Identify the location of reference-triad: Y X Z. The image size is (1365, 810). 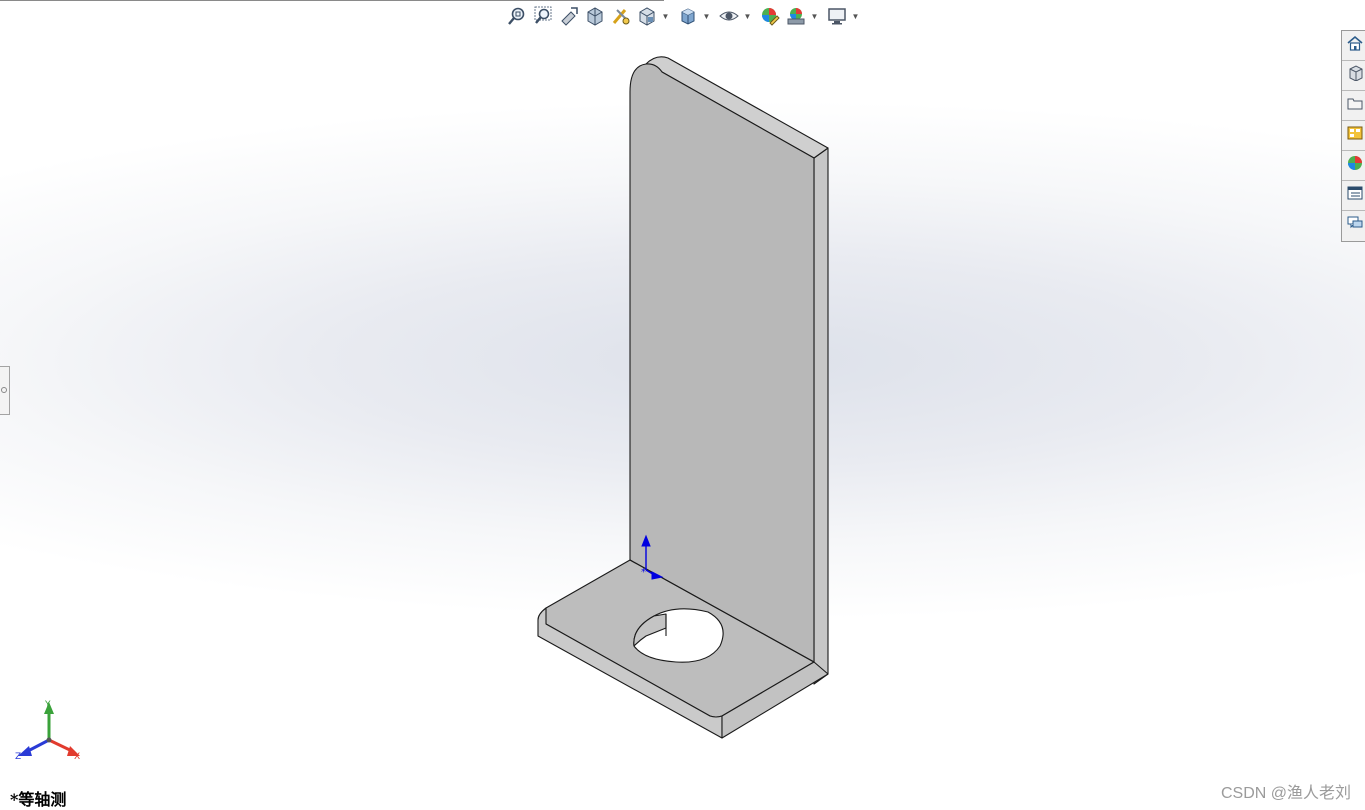
(47, 731).